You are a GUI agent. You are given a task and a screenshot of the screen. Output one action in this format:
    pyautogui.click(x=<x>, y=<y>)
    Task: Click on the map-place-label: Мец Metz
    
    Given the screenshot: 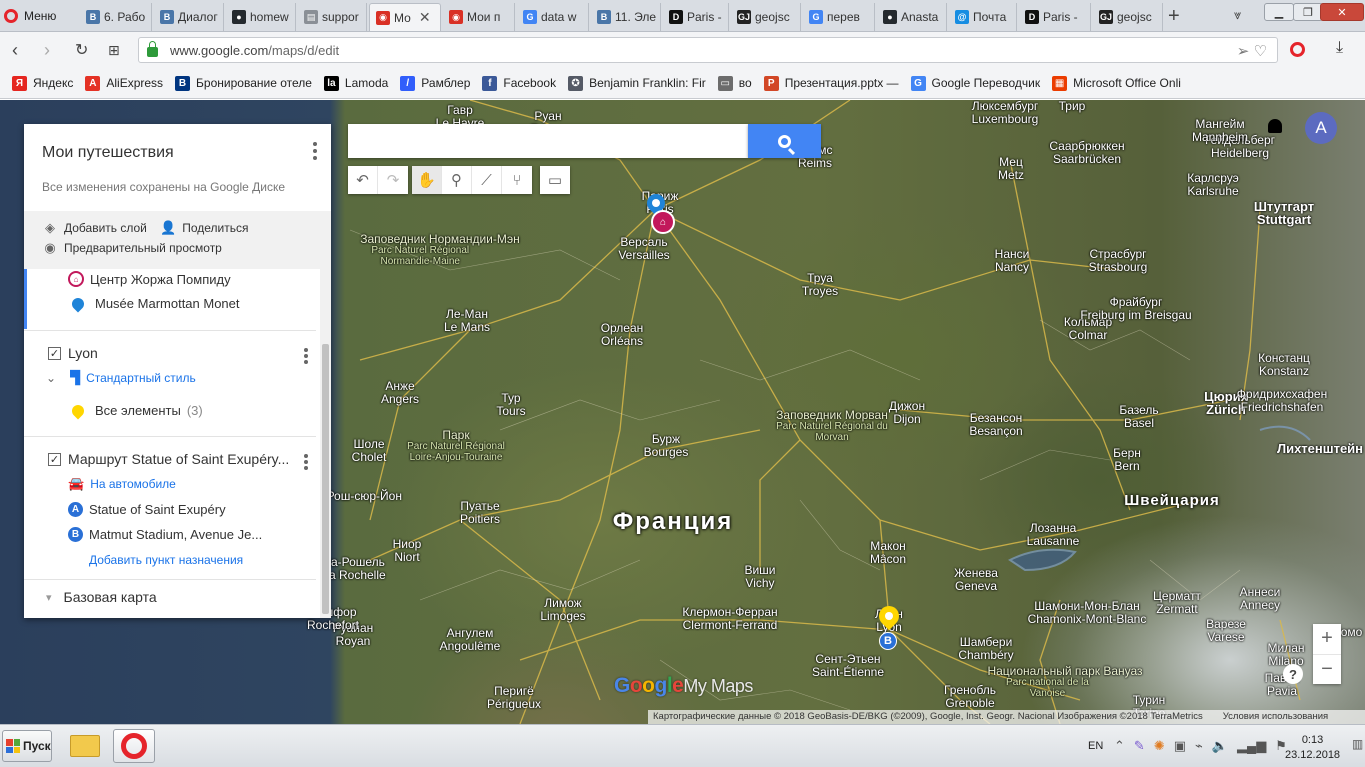 What is the action you would take?
    pyautogui.click(x=1011, y=169)
    